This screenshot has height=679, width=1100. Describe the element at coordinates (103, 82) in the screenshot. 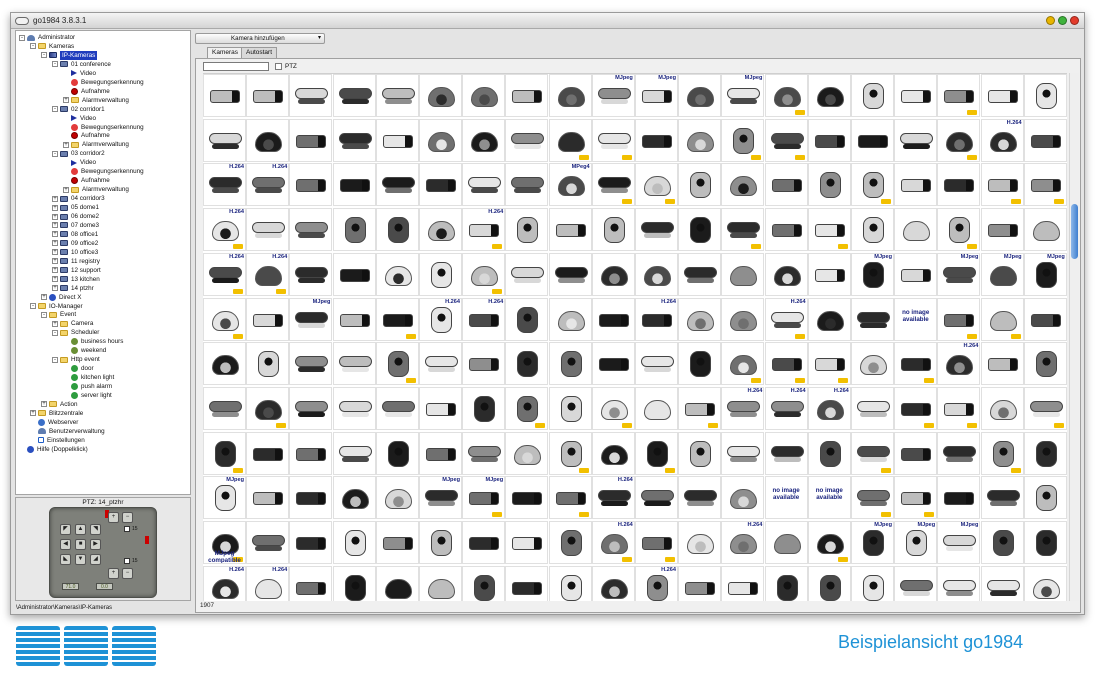

I see `tree-item: Bewegungserkennung` at that location.